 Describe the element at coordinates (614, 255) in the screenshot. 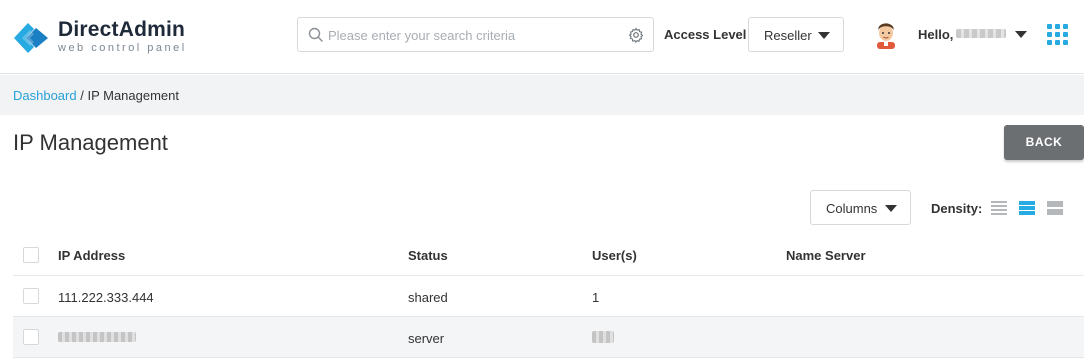

I see `column-header-users: User(s)` at that location.